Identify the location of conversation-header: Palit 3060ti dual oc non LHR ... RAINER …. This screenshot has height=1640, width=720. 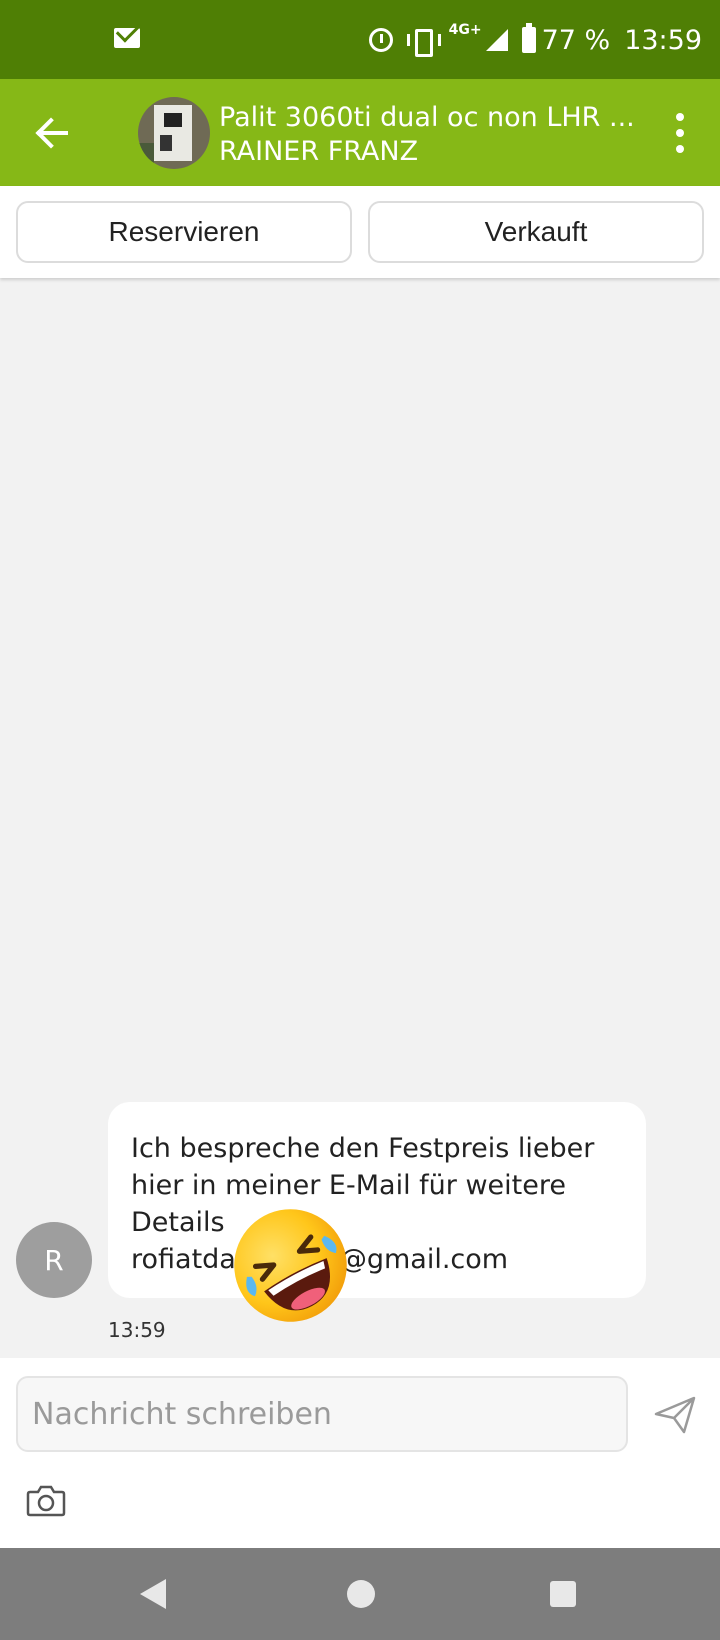
(429, 135).